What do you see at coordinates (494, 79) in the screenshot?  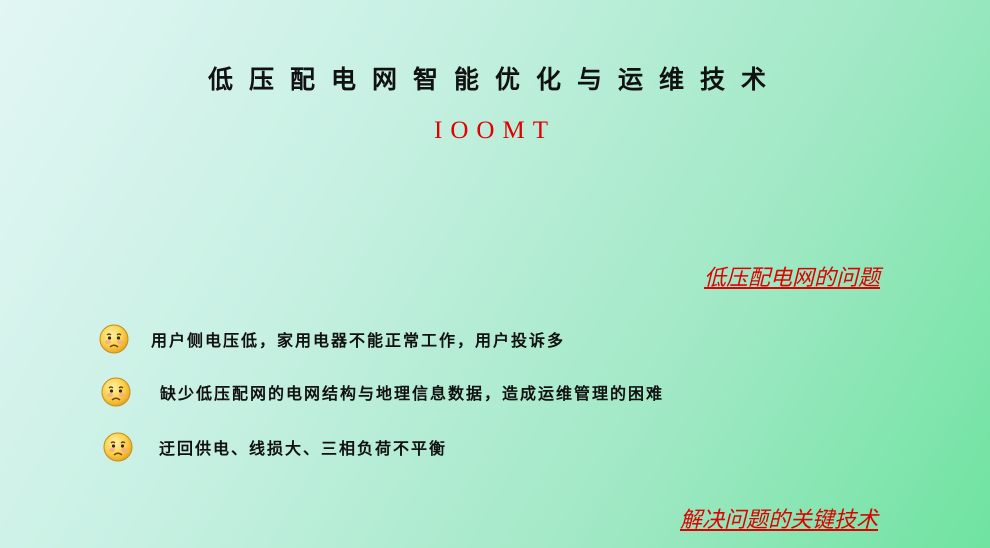 I see `slide-title: 低压配电网智能优化与运维技术` at bounding box center [494, 79].